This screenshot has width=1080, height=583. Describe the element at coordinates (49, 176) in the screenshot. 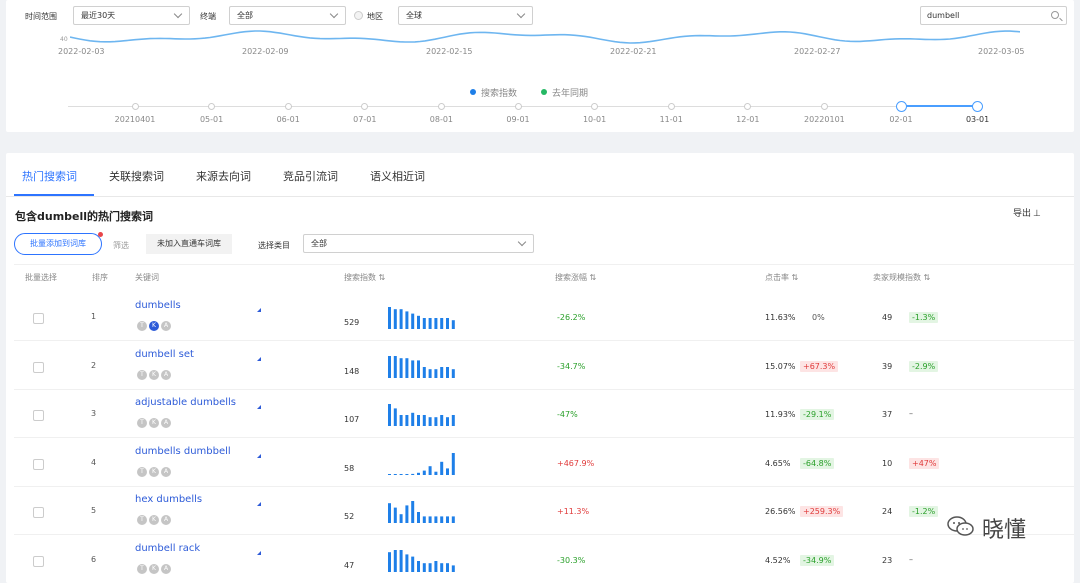

I see `tab-hot-search: 热门搜索词` at that location.